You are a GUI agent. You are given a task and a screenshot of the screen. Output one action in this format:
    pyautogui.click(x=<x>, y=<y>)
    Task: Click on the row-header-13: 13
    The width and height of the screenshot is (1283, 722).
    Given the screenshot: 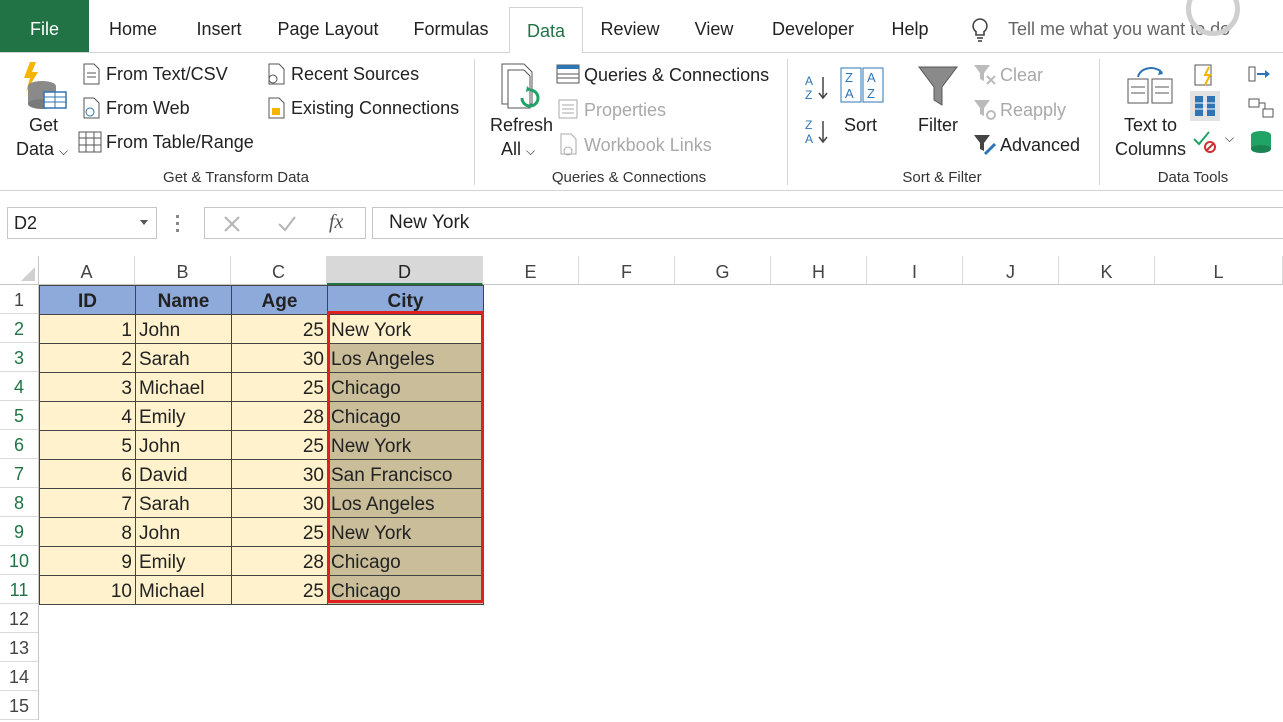 What is the action you would take?
    pyautogui.click(x=19, y=647)
    